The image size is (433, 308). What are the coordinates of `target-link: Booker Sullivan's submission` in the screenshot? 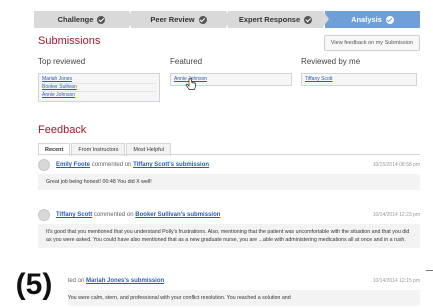 It's located at (177, 215).